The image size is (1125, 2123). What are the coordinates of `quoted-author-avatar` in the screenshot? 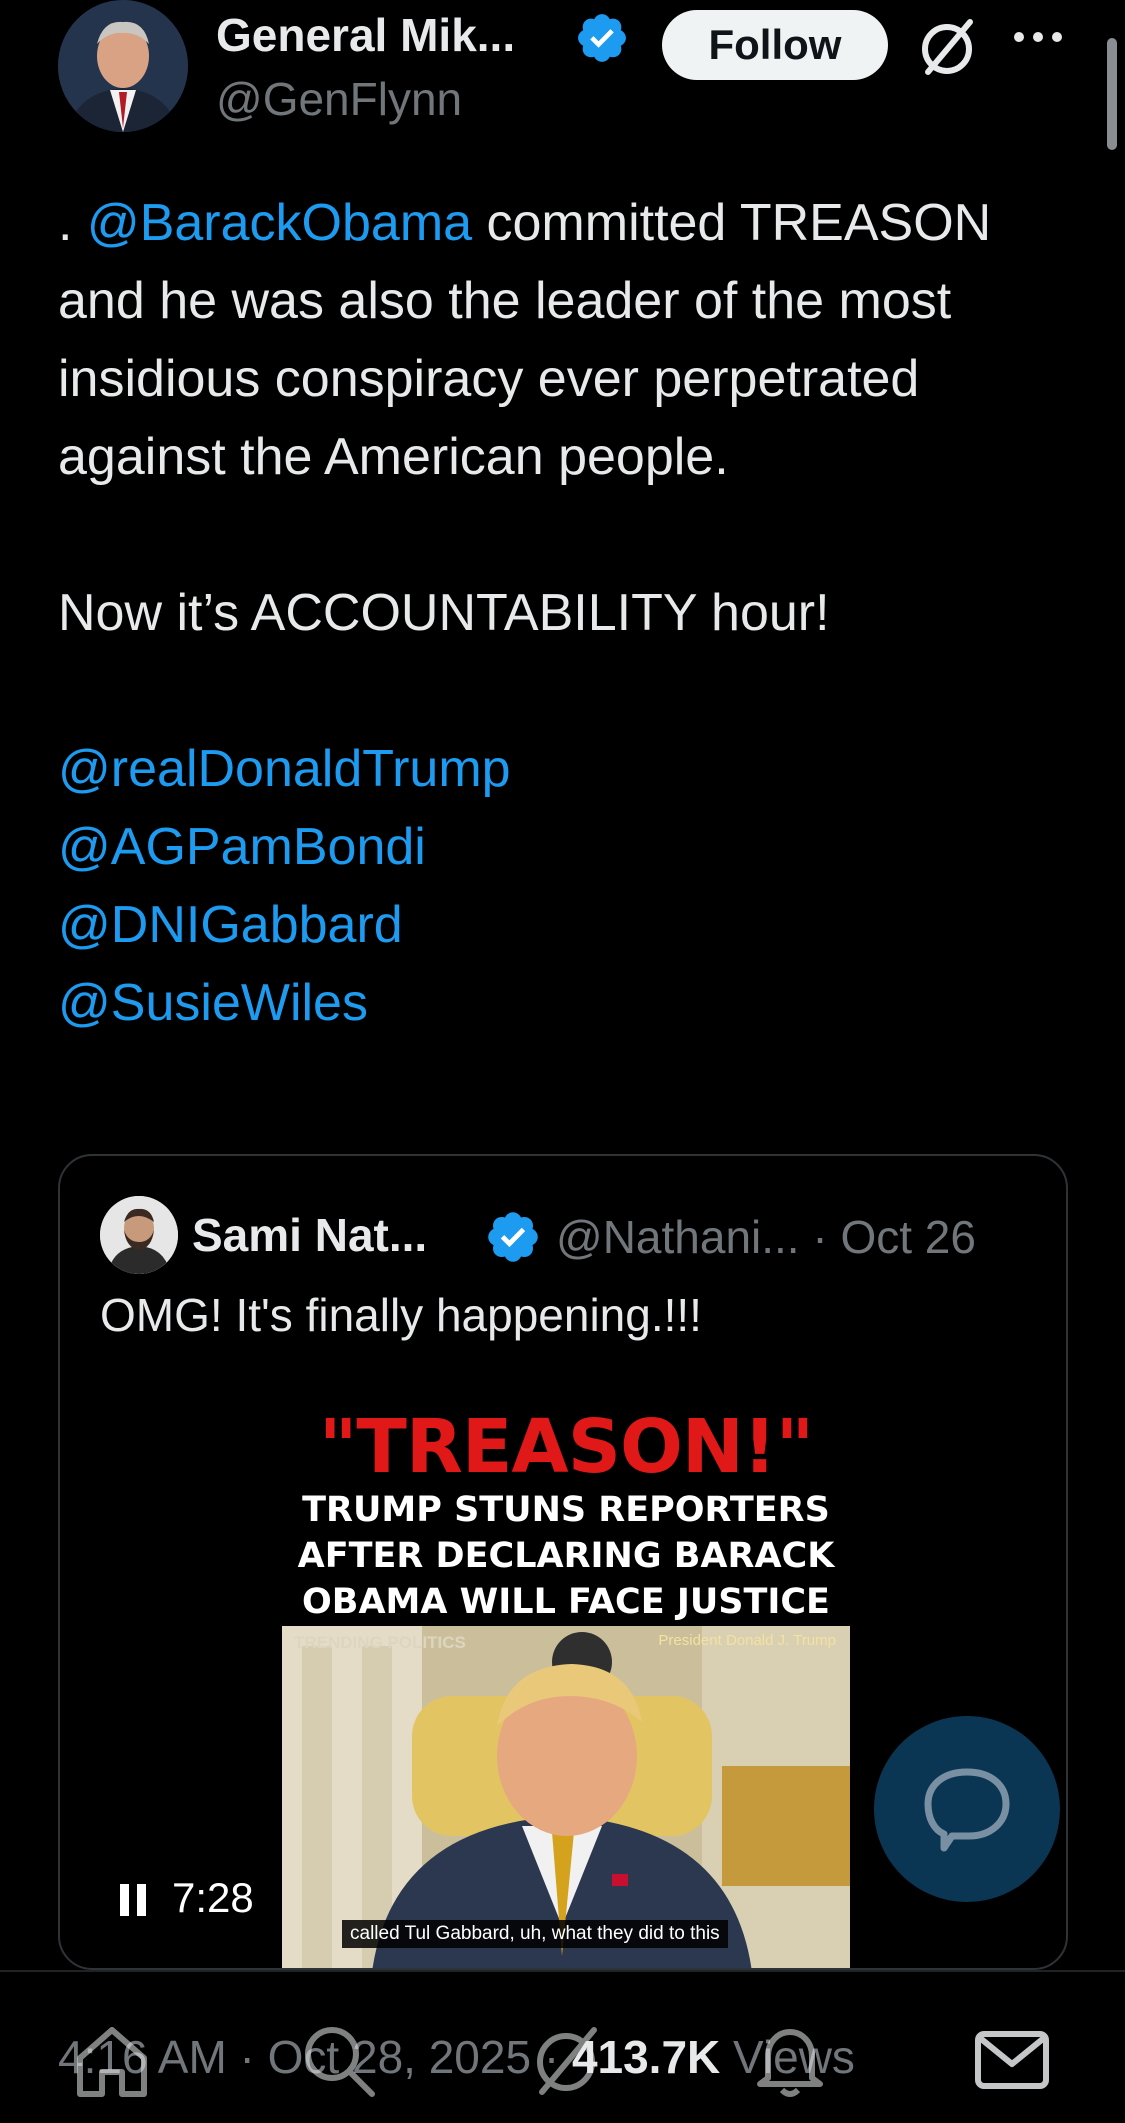 It's located at (139, 1235).